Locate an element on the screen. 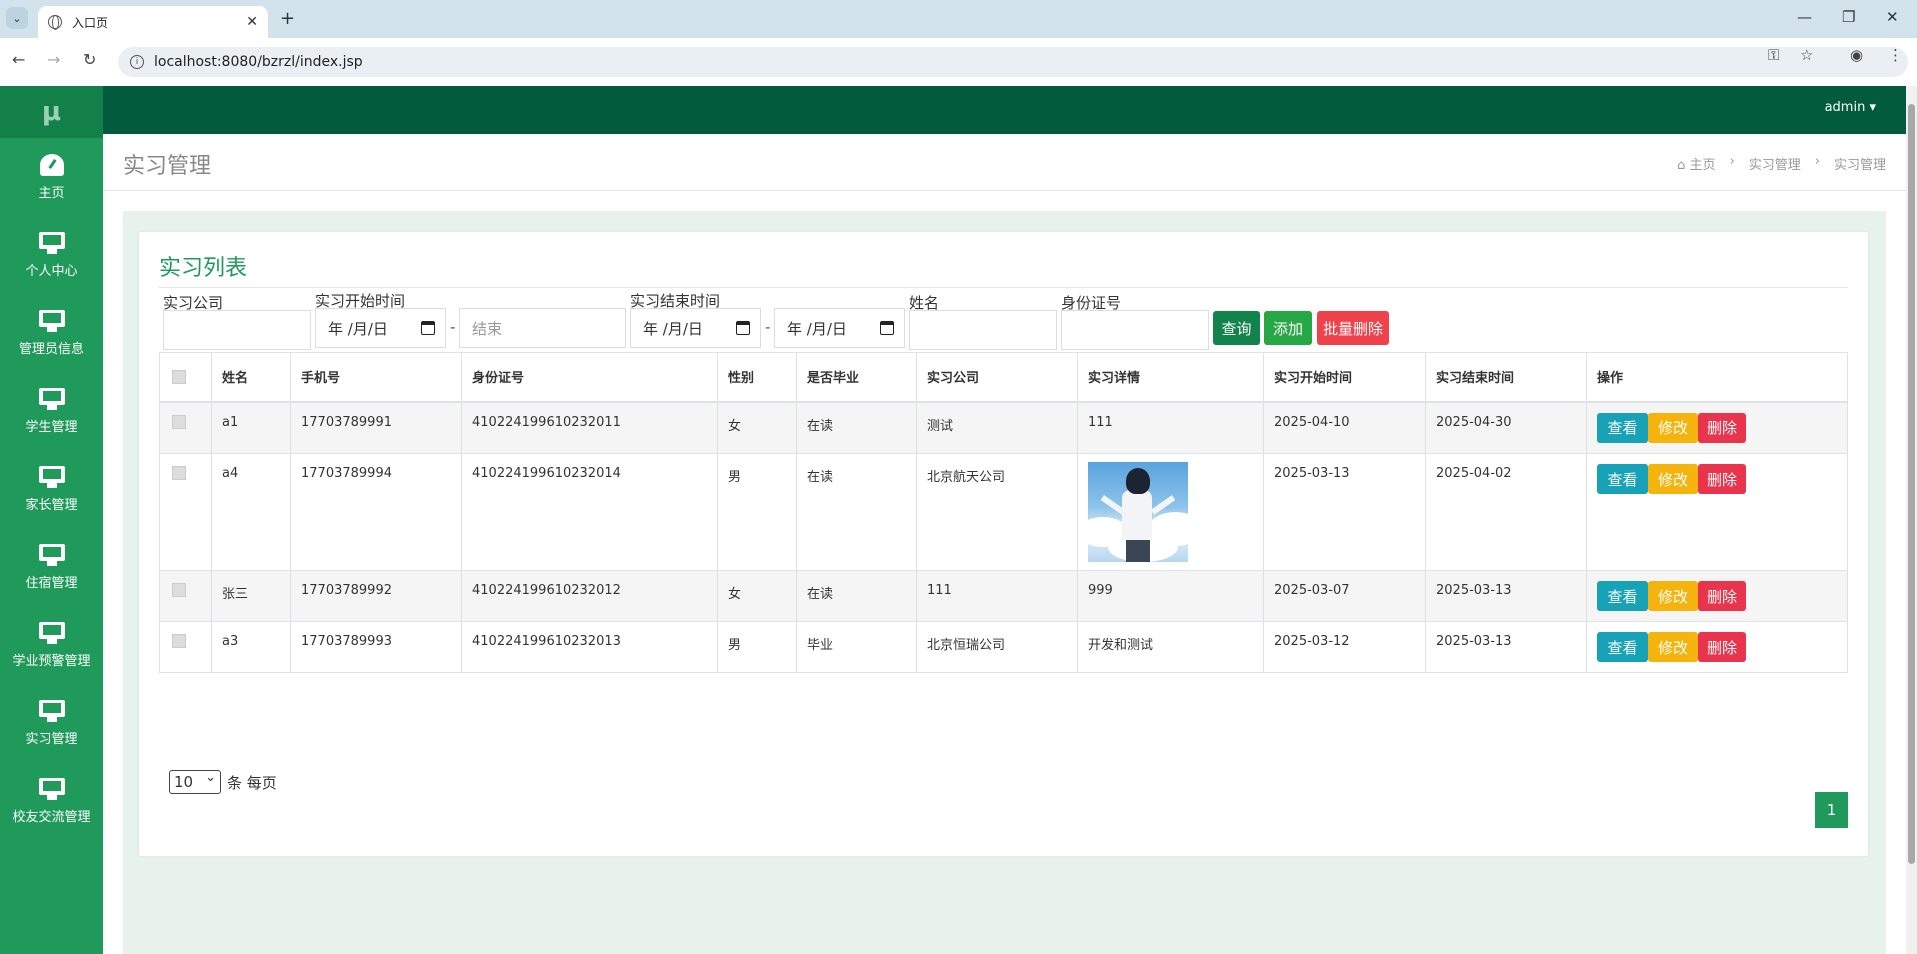 The height and width of the screenshot is (954, 1917). site-info-icon: i is located at coordinates (137, 62).